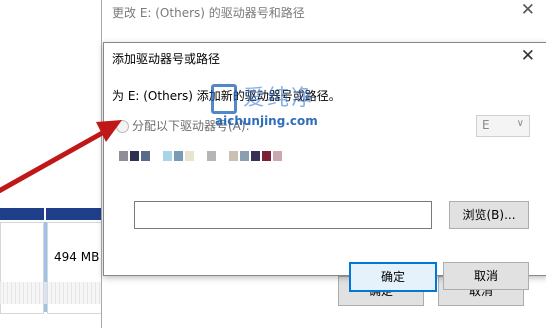 The image size is (546, 328). I want to click on pixelated-mount-option, so click(201, 155).